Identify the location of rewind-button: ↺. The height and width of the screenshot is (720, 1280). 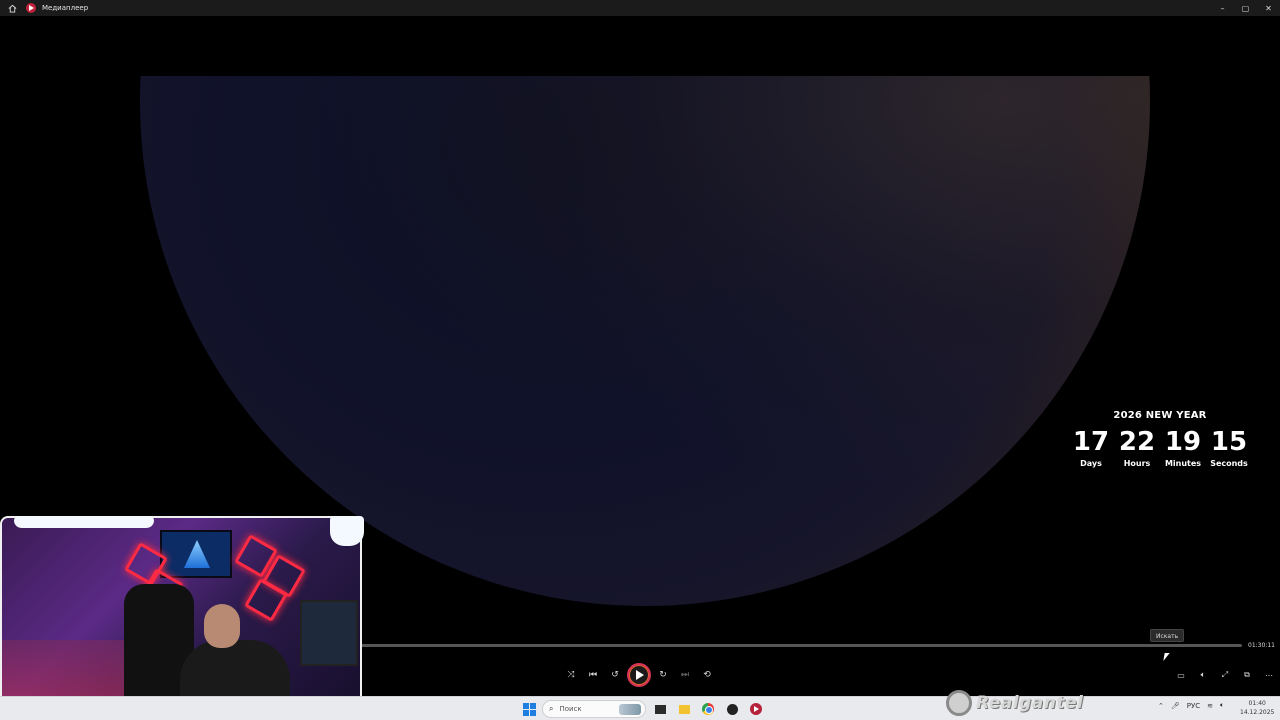
(615, 675).